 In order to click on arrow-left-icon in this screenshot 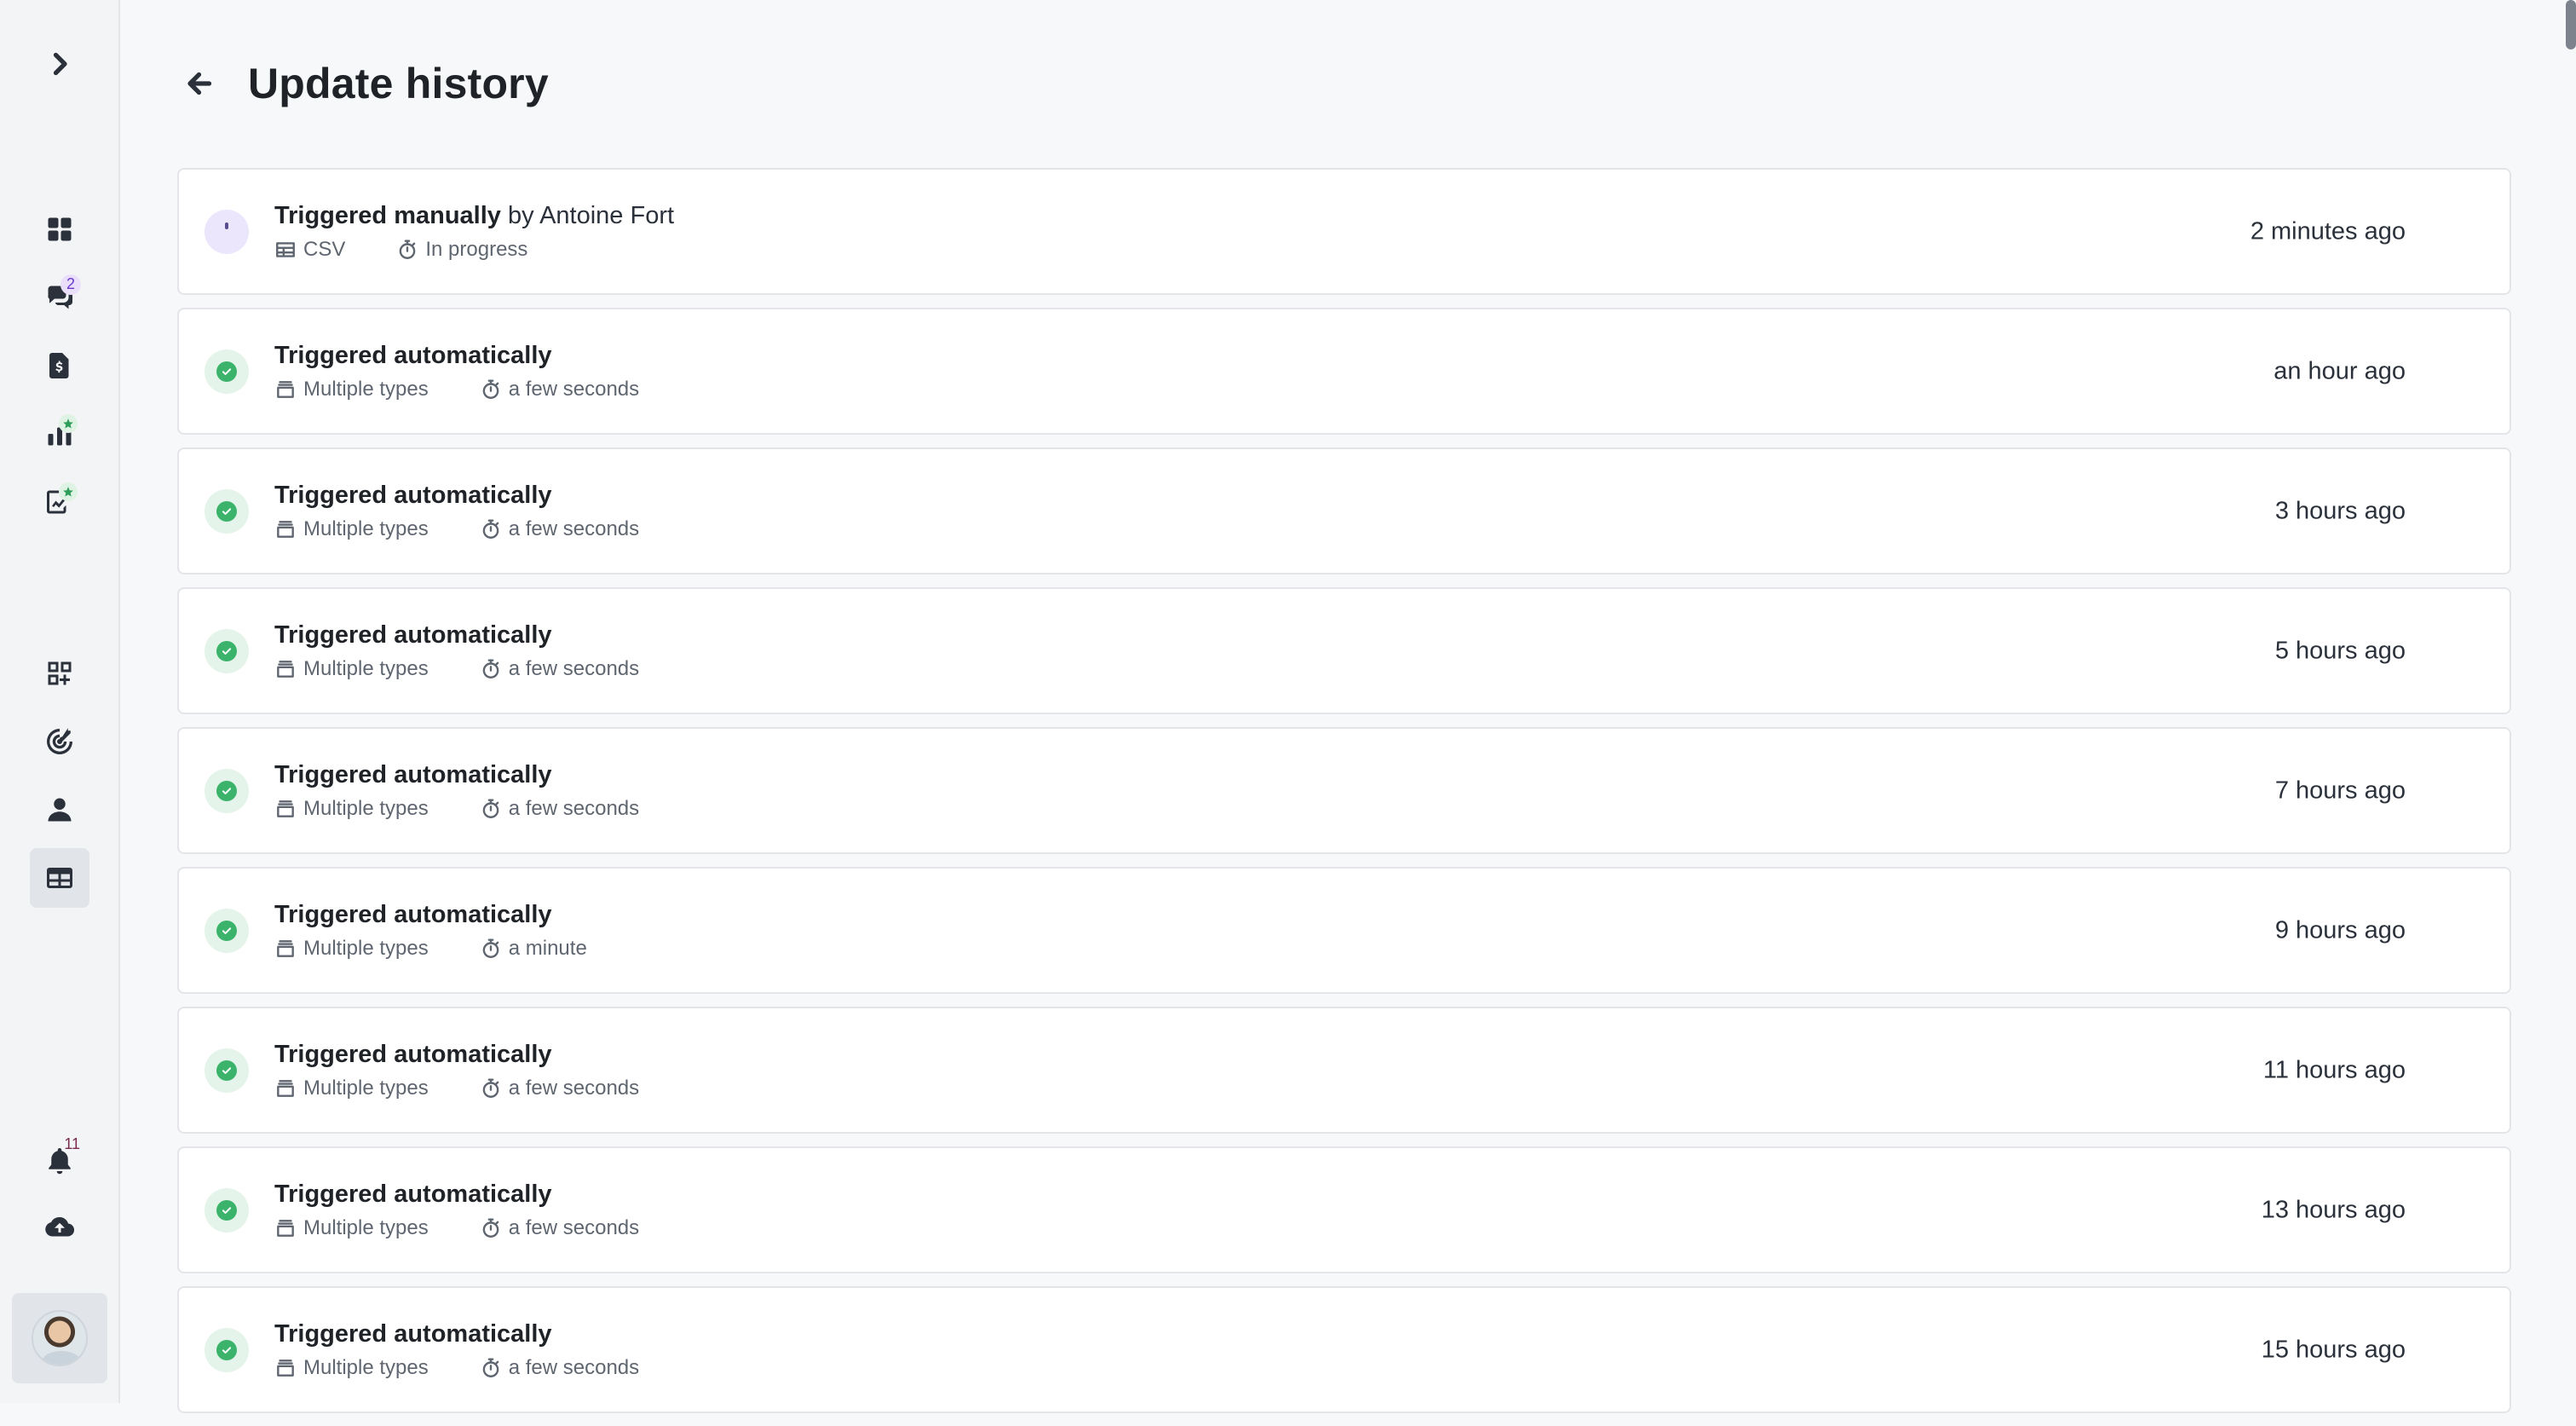, I will do `click(199, 83)`.